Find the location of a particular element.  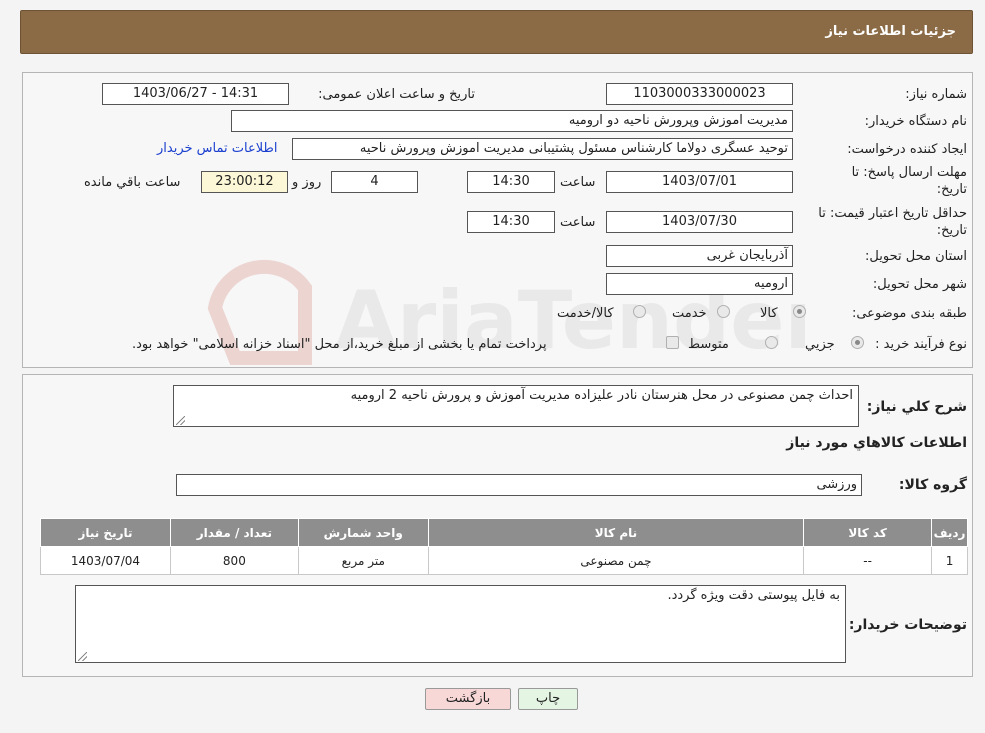

days-label: روز و is located at coordinates (307, 182).